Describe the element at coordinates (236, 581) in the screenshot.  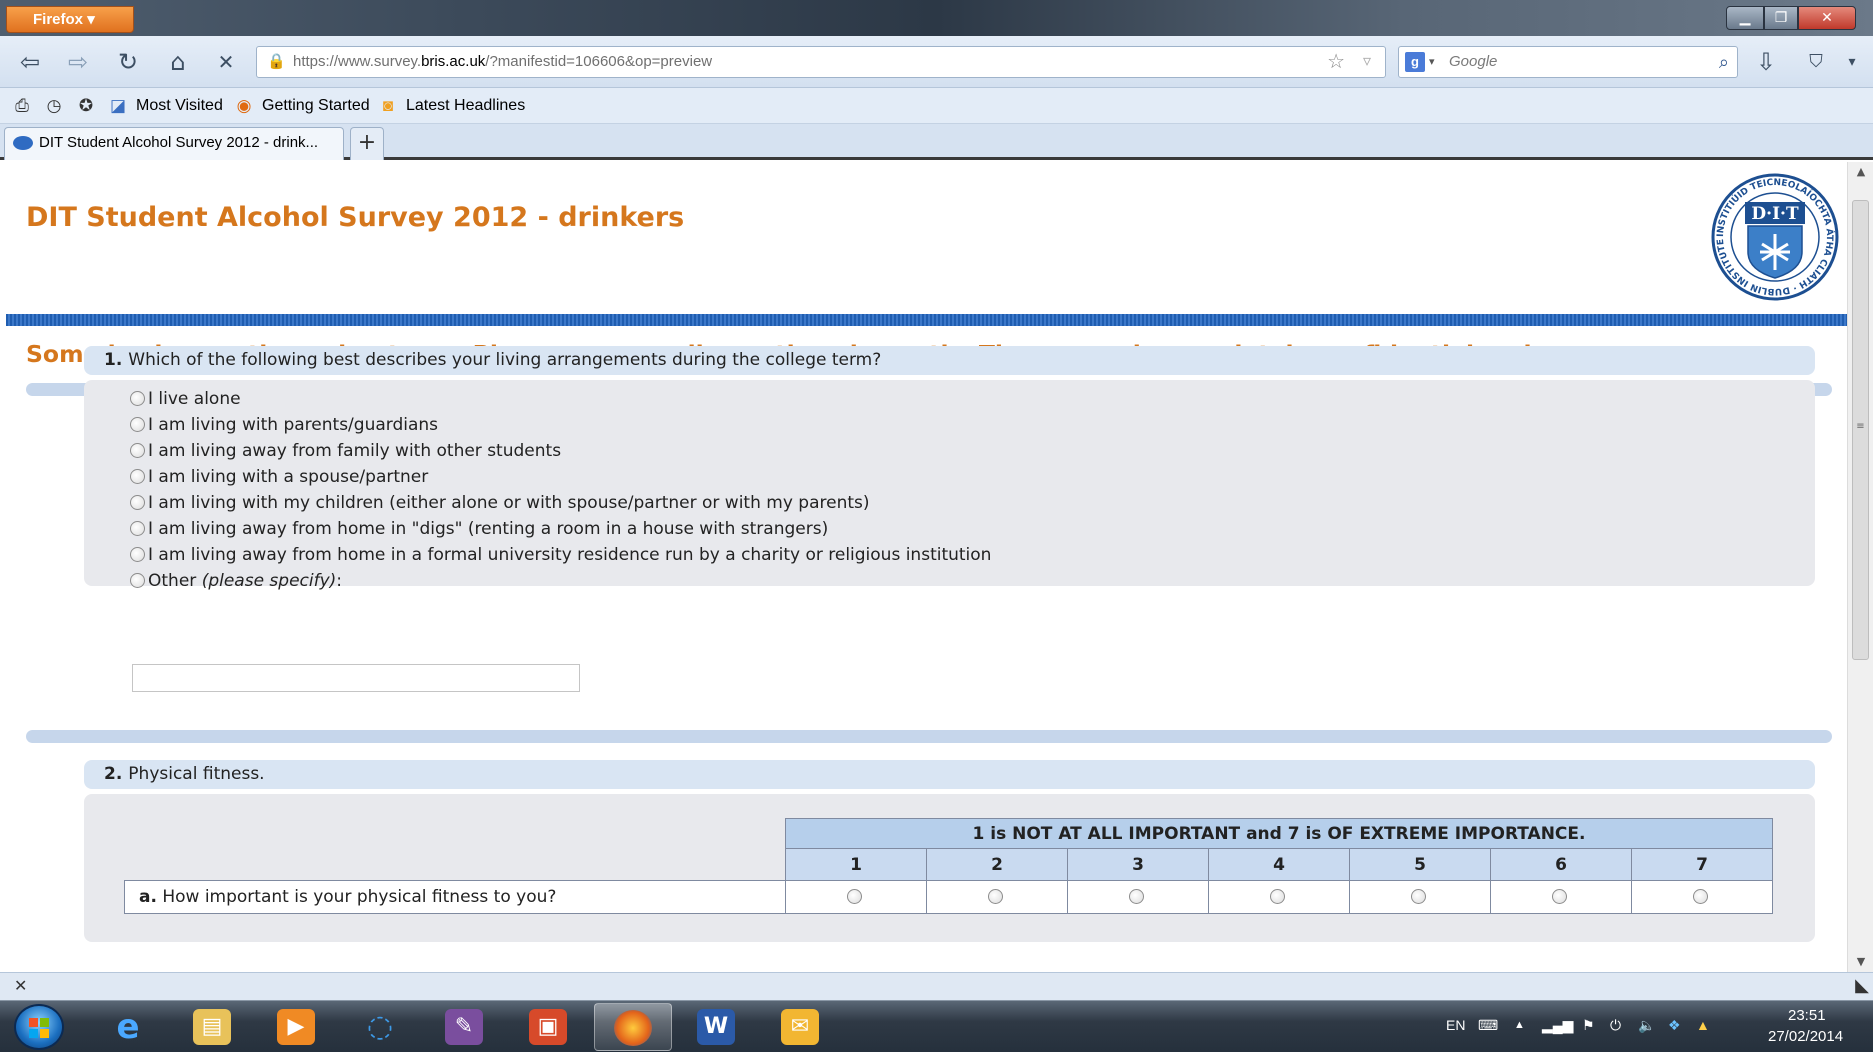
I see `option-other: Other (please specify):` at that location.